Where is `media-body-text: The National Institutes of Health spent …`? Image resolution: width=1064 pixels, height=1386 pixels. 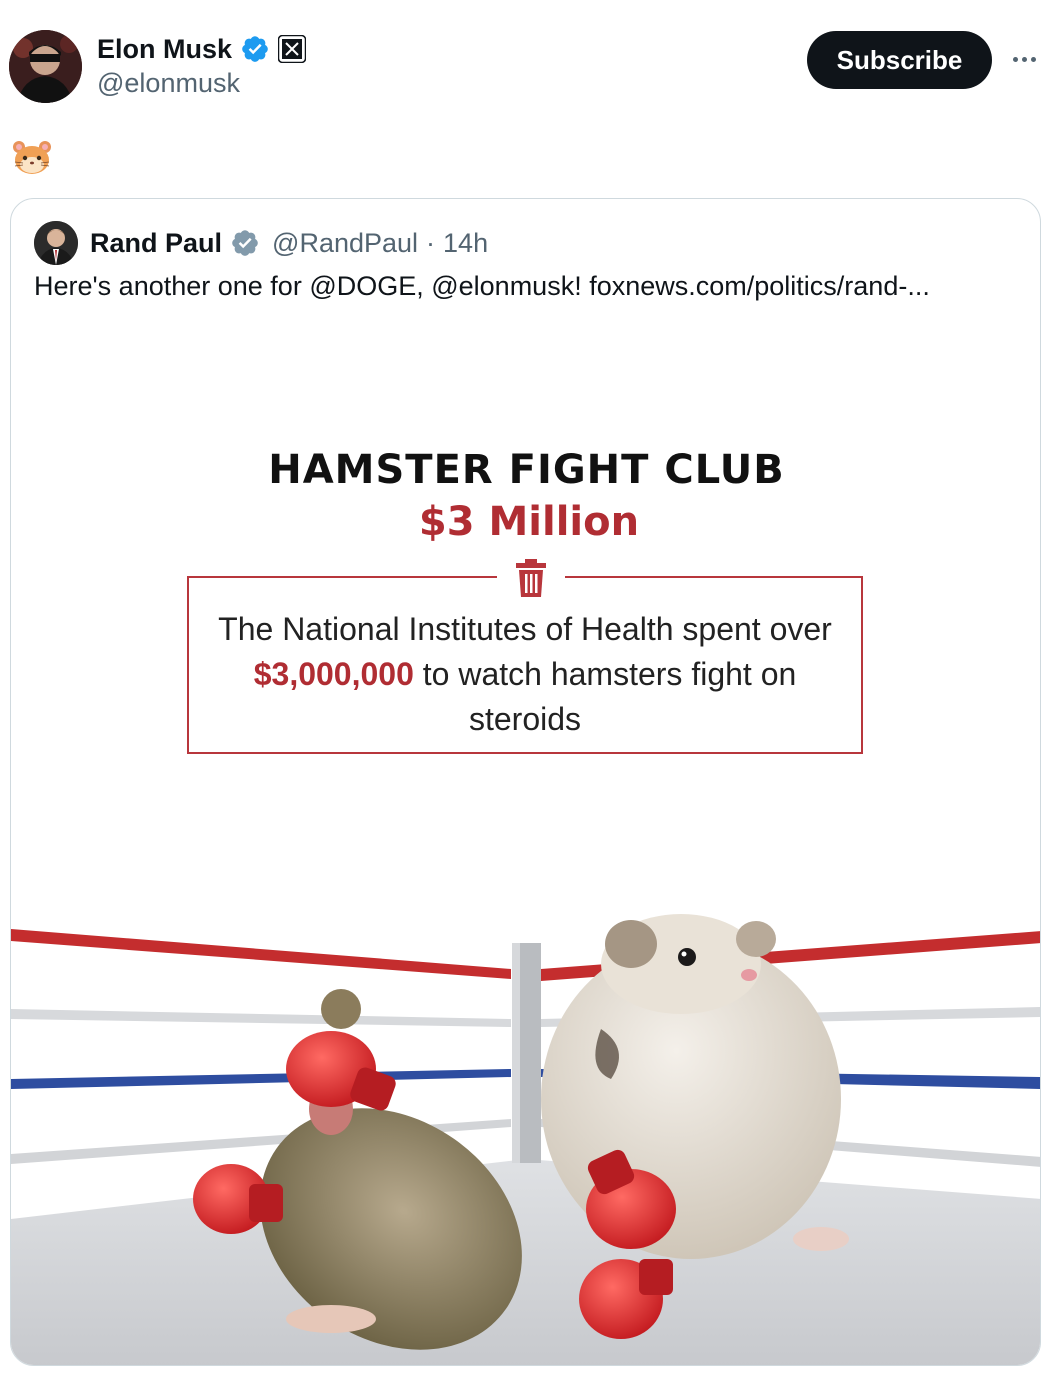
media-body-text: The National Institutes of Health spent … is located at coordinates (525, 674).